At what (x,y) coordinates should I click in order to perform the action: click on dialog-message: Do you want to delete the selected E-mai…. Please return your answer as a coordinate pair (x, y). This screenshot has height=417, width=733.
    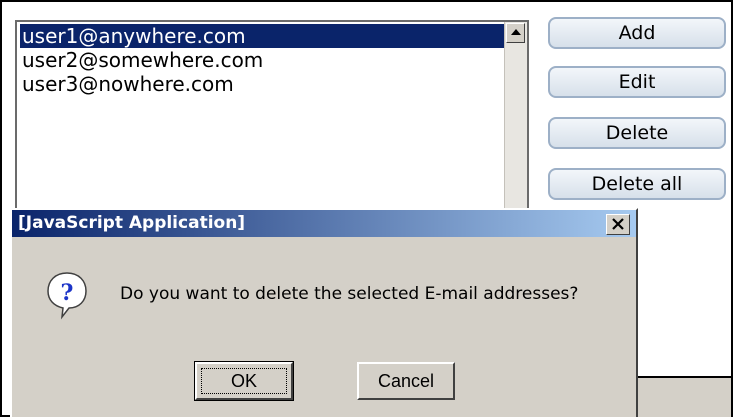
    Looking at the image, I should click on (349, 294).